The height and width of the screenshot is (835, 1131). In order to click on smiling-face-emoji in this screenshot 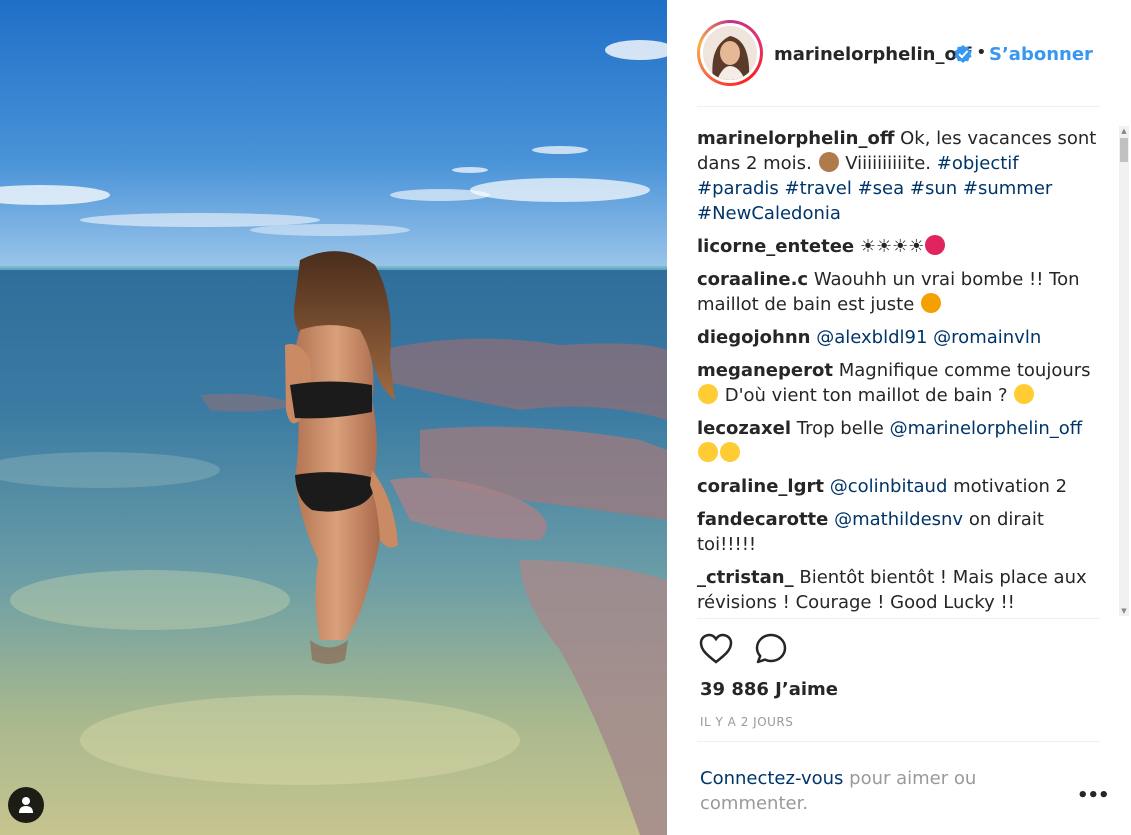, I will do `click(708, 394)`.